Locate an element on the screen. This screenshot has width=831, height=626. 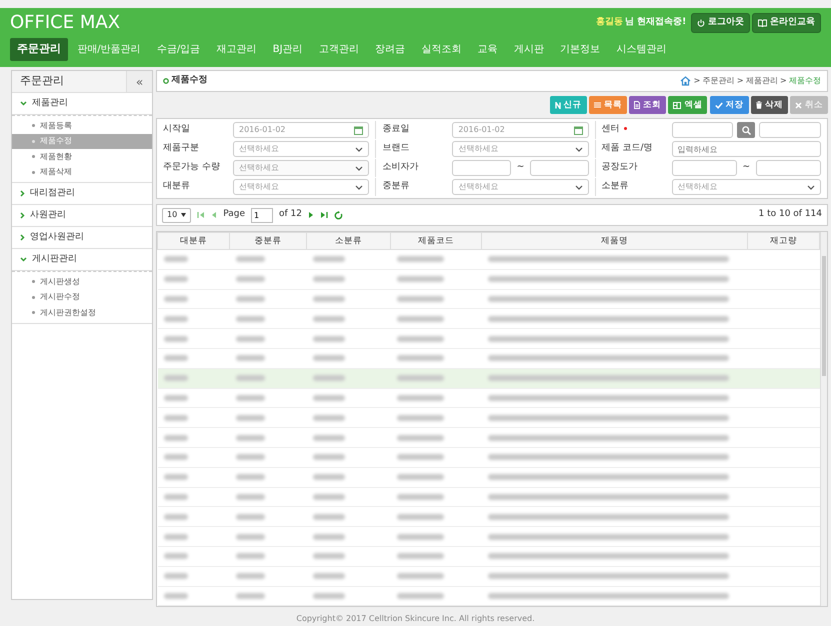
menu-tab: 기본정보 is located at coordinates (580, 49).